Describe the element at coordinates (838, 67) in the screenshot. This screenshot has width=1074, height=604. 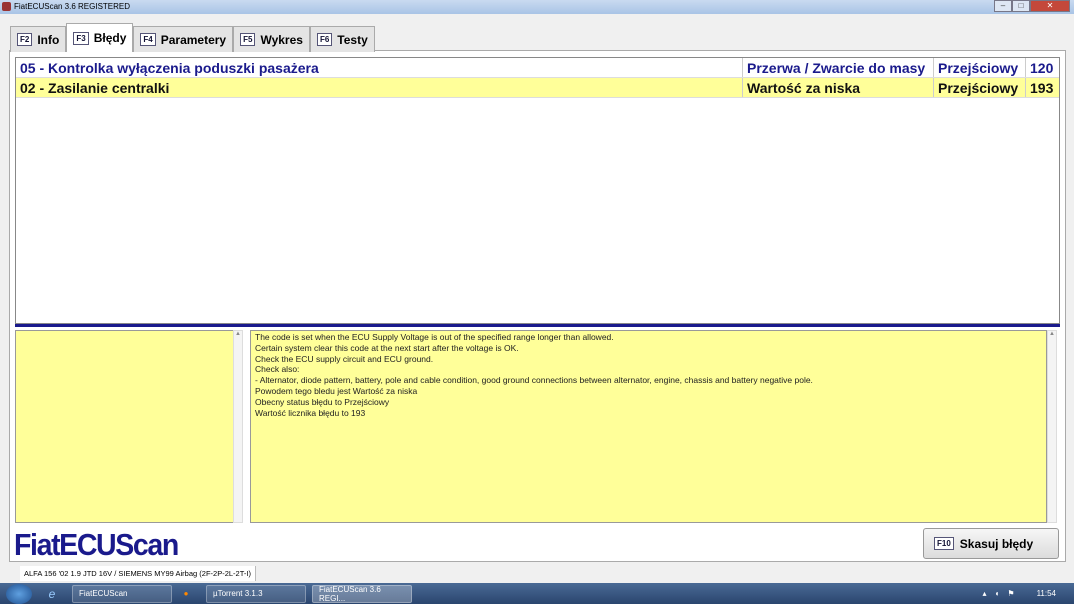
I see `error-type: Przerwa / Zwarcie do masy` at that location.